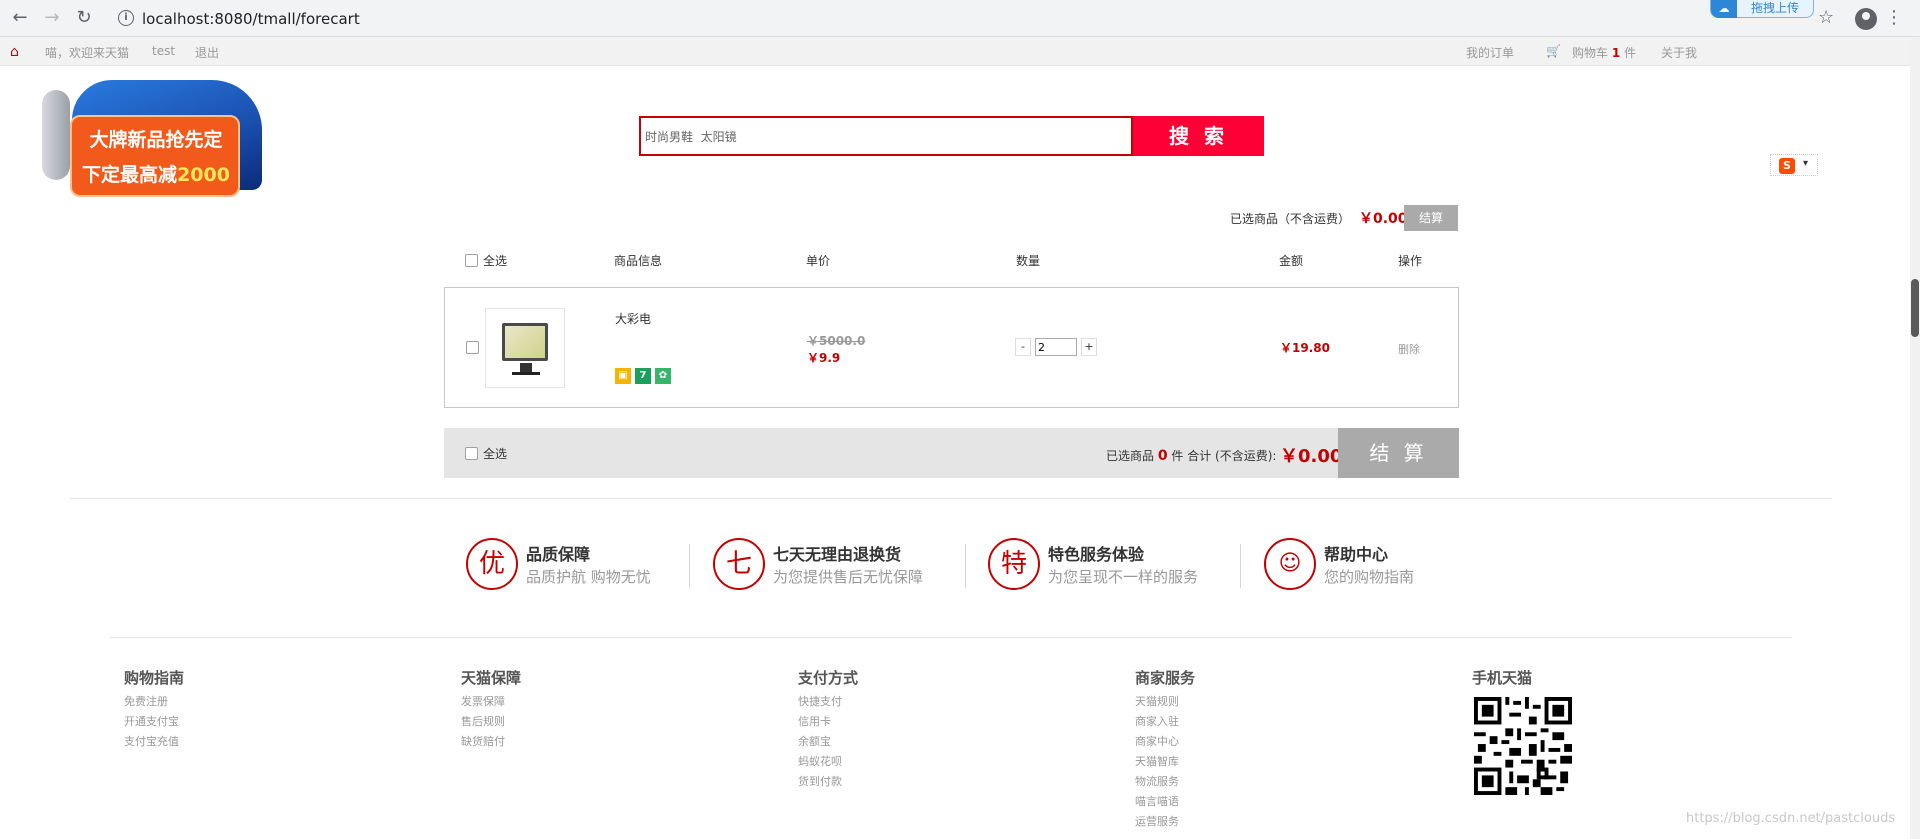 This screenshot has width=1920, height=839. I want to click on select-all-checkbox-top, so click(471, 260).